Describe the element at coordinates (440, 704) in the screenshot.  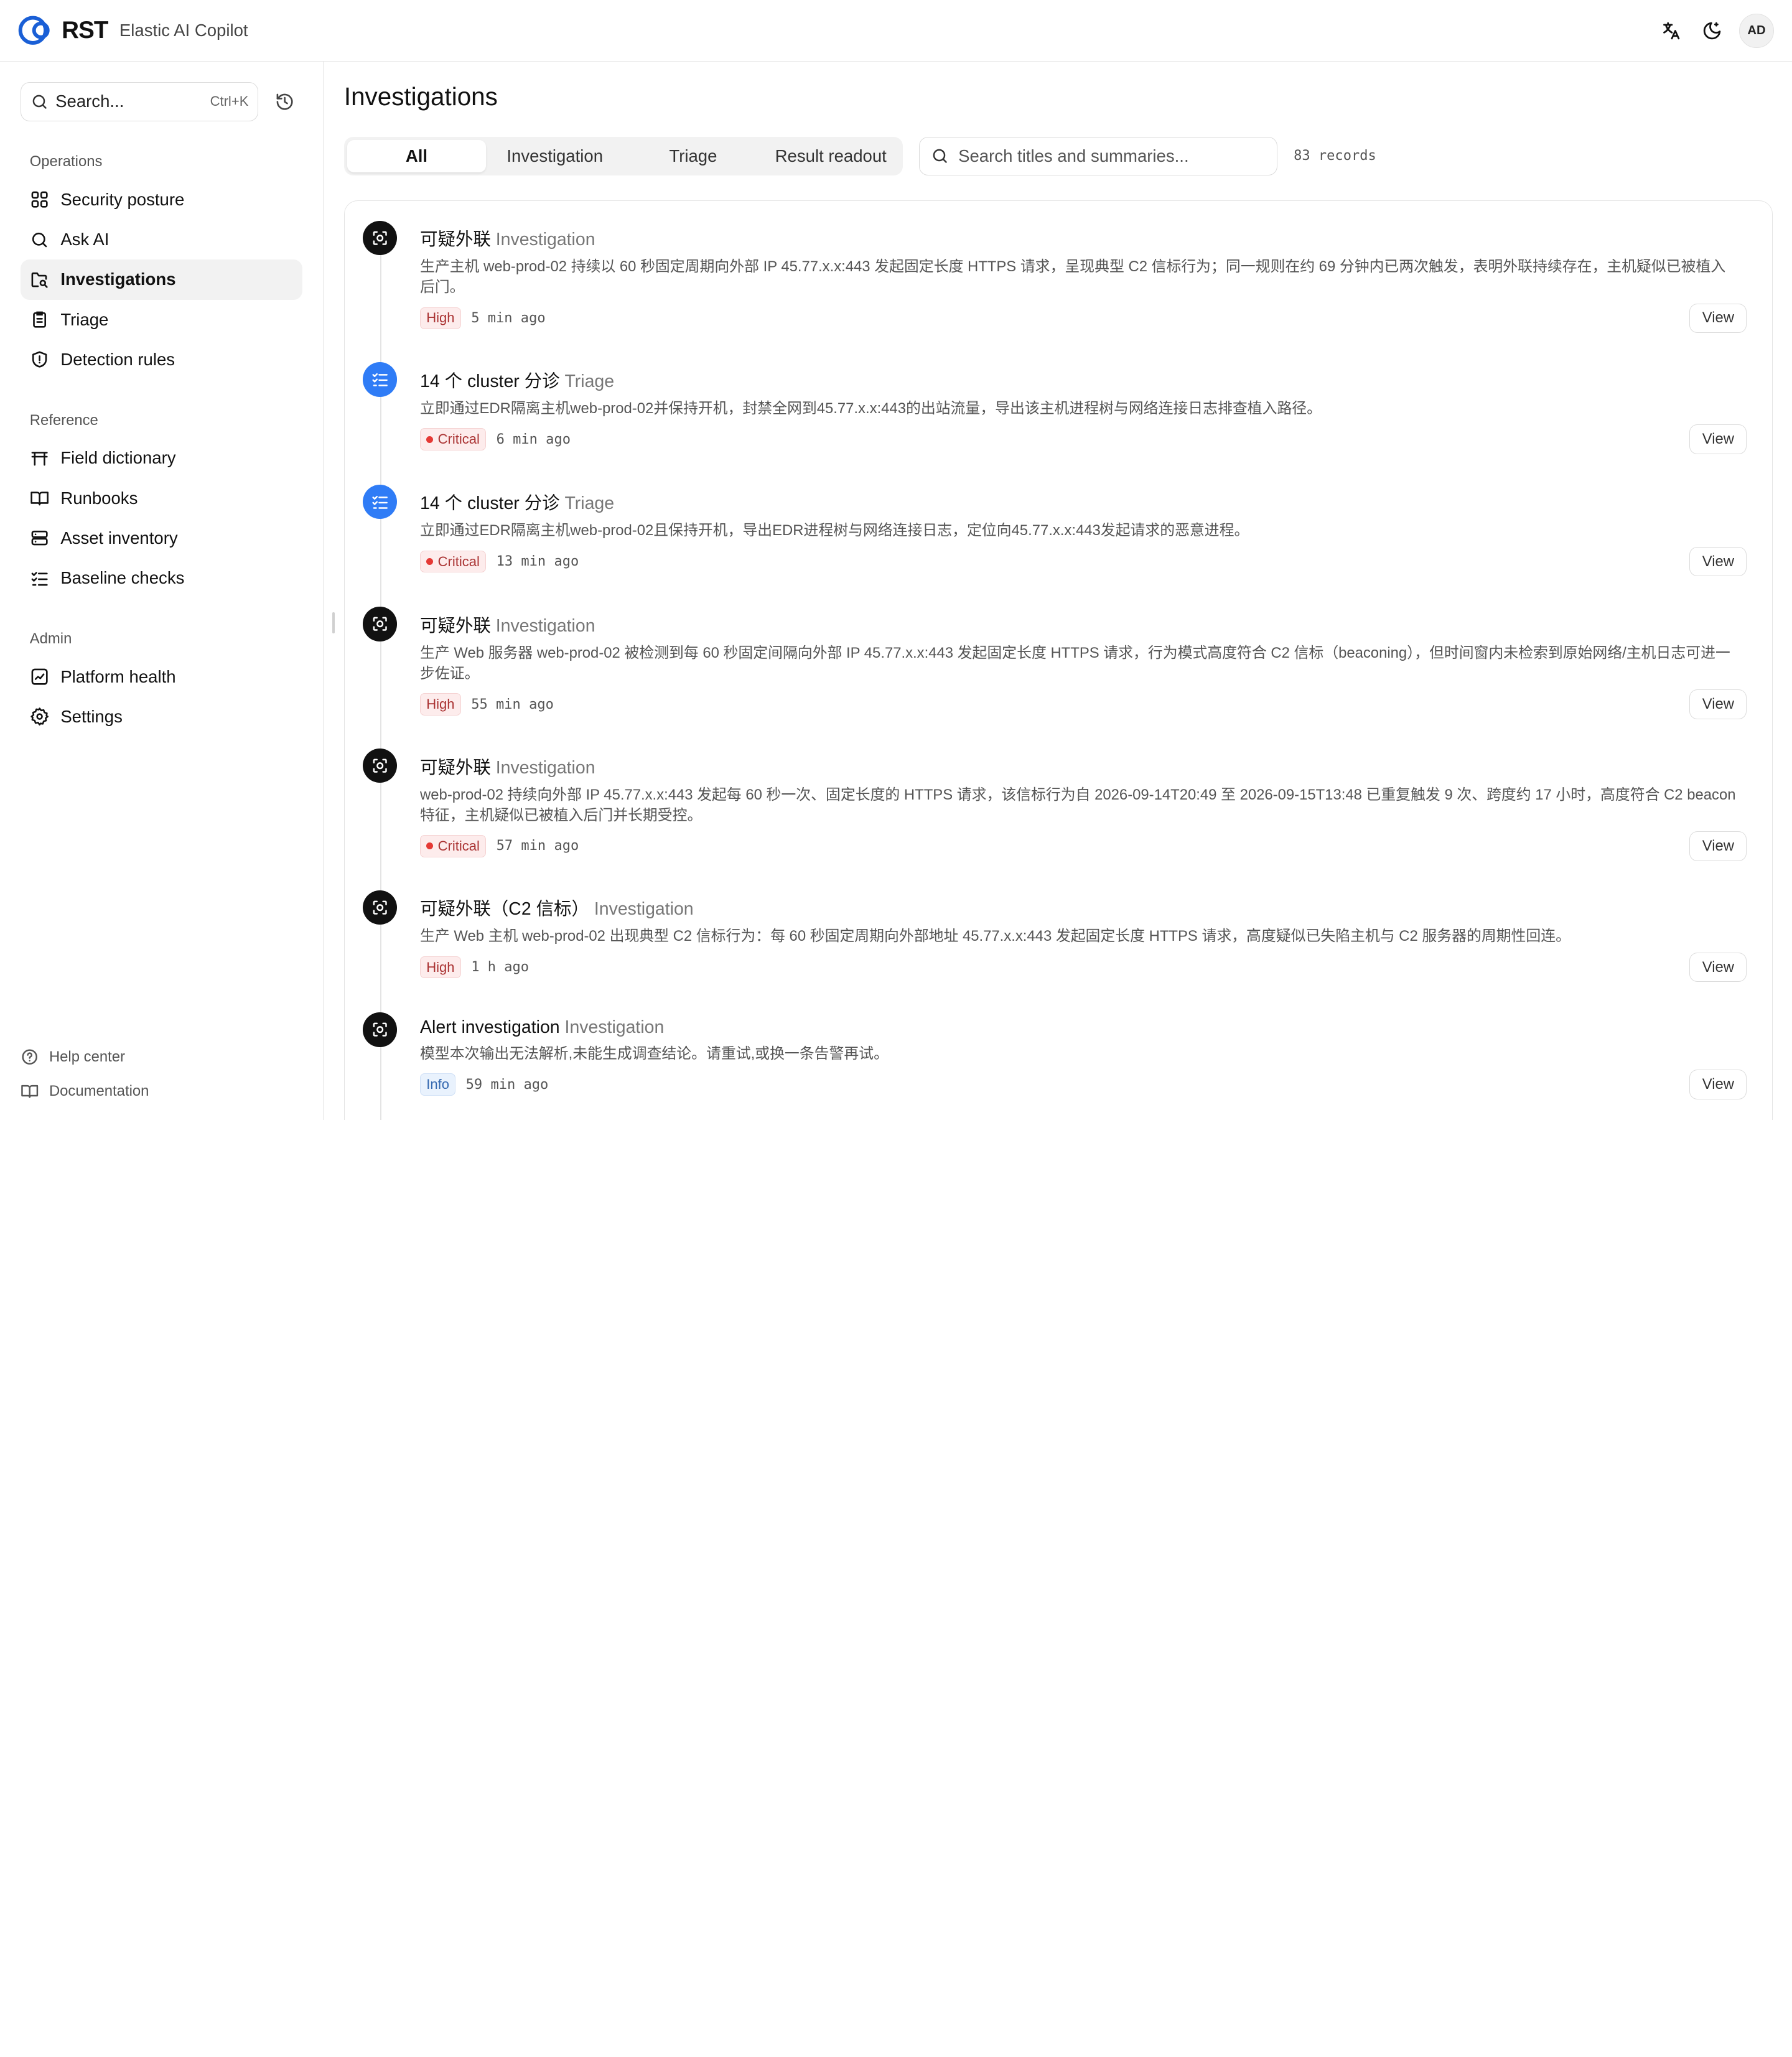
I see `severity-badge: High` at that location.